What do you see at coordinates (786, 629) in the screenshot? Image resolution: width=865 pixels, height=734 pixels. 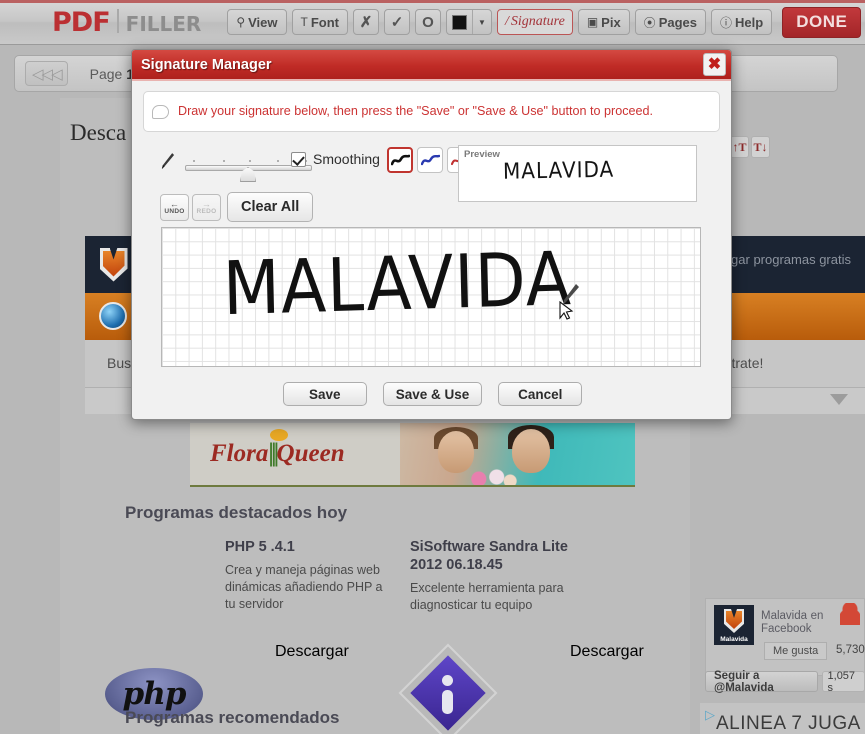 I see `facebook-network-label: Facebook` at bounding box center [786, 629].